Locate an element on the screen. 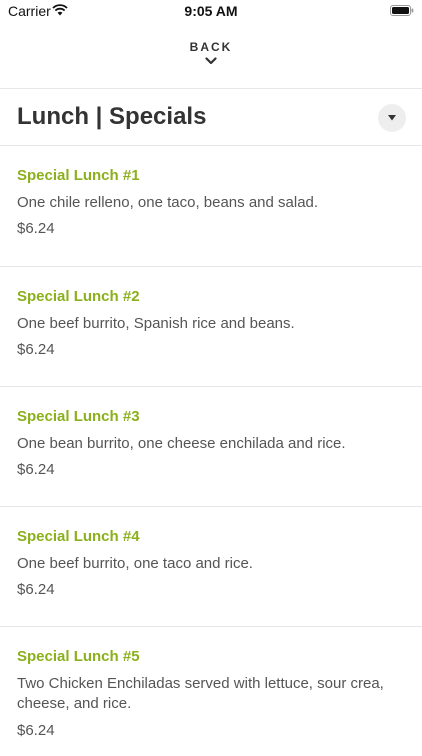 The height and width of the screenshot is (756, 422). status-bar: Carrier 9:05 AM is located at coordinates (211, 11).